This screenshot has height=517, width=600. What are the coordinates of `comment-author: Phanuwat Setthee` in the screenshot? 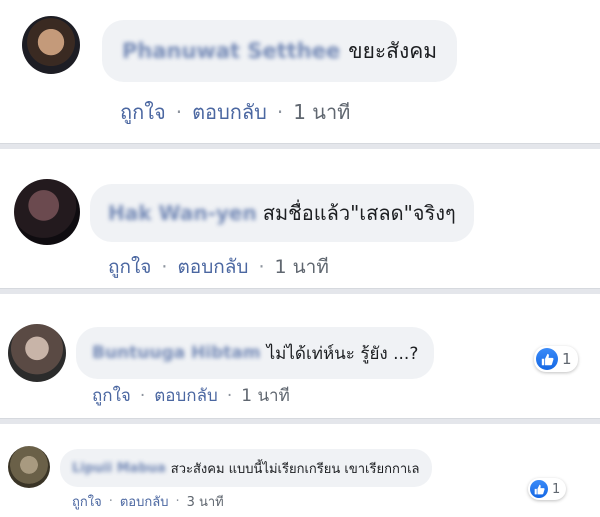 It's located at (231, 51).